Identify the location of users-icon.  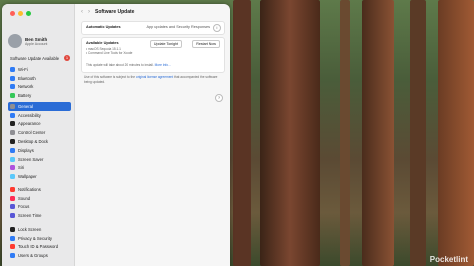
(12, 256).